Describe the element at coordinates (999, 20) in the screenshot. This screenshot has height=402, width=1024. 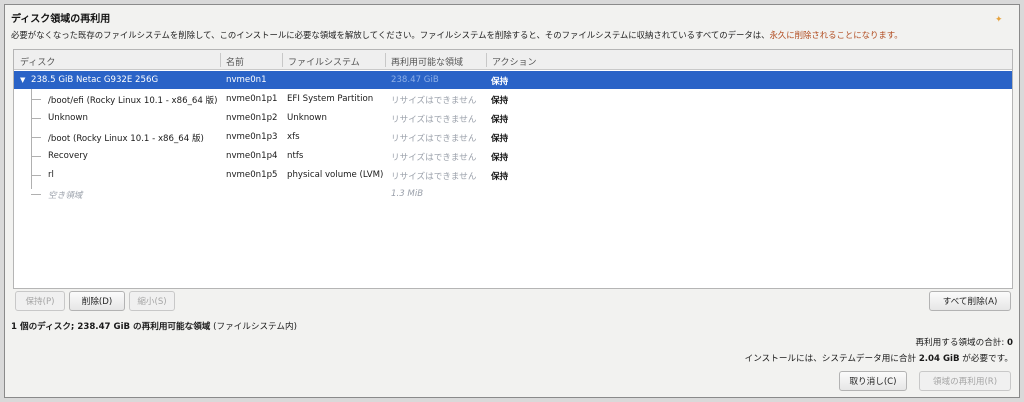
I see `sparkle-icon: ✦` at that location.